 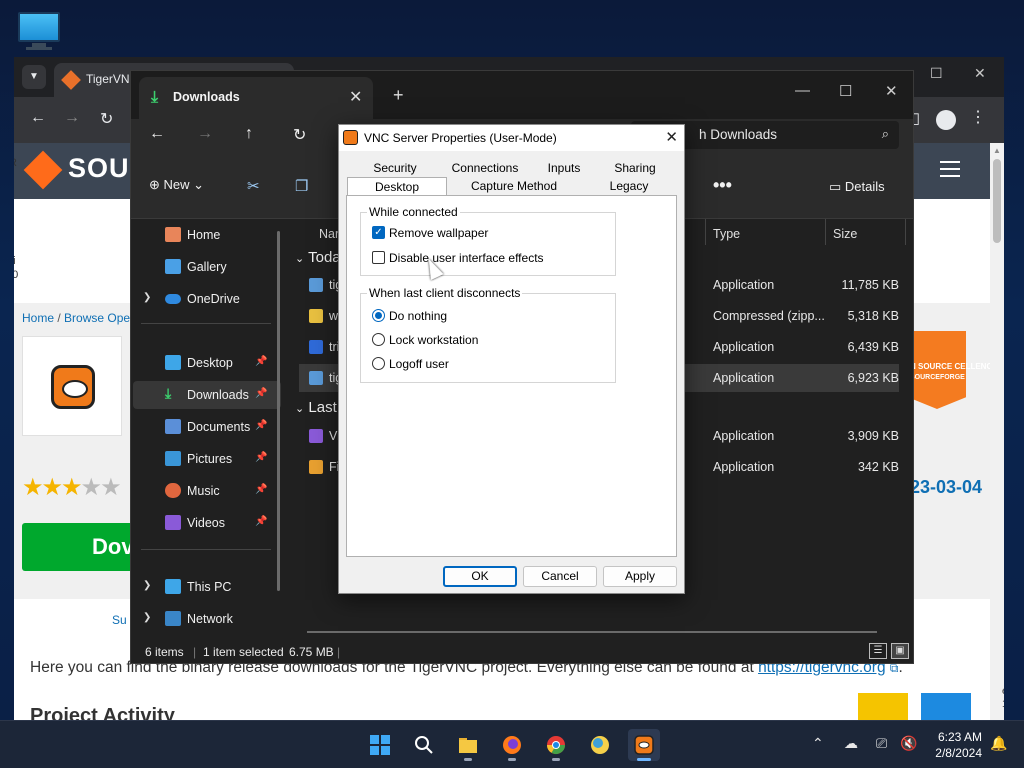 What do you see at coordinates (378, 232) in the screenshot?
I see `remove-wallpaper-checkbox: ✓` at bounding box center [378, 232].